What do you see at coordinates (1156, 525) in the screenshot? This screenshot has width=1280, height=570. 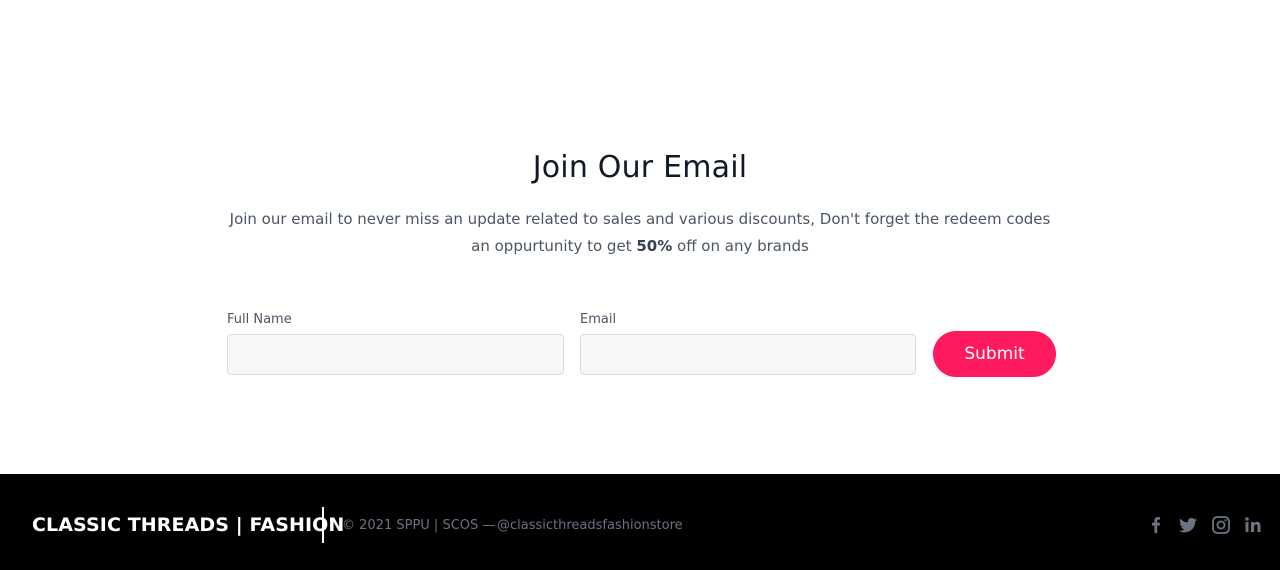 I see `facebook-icon` at bounding box center [1156, 525].